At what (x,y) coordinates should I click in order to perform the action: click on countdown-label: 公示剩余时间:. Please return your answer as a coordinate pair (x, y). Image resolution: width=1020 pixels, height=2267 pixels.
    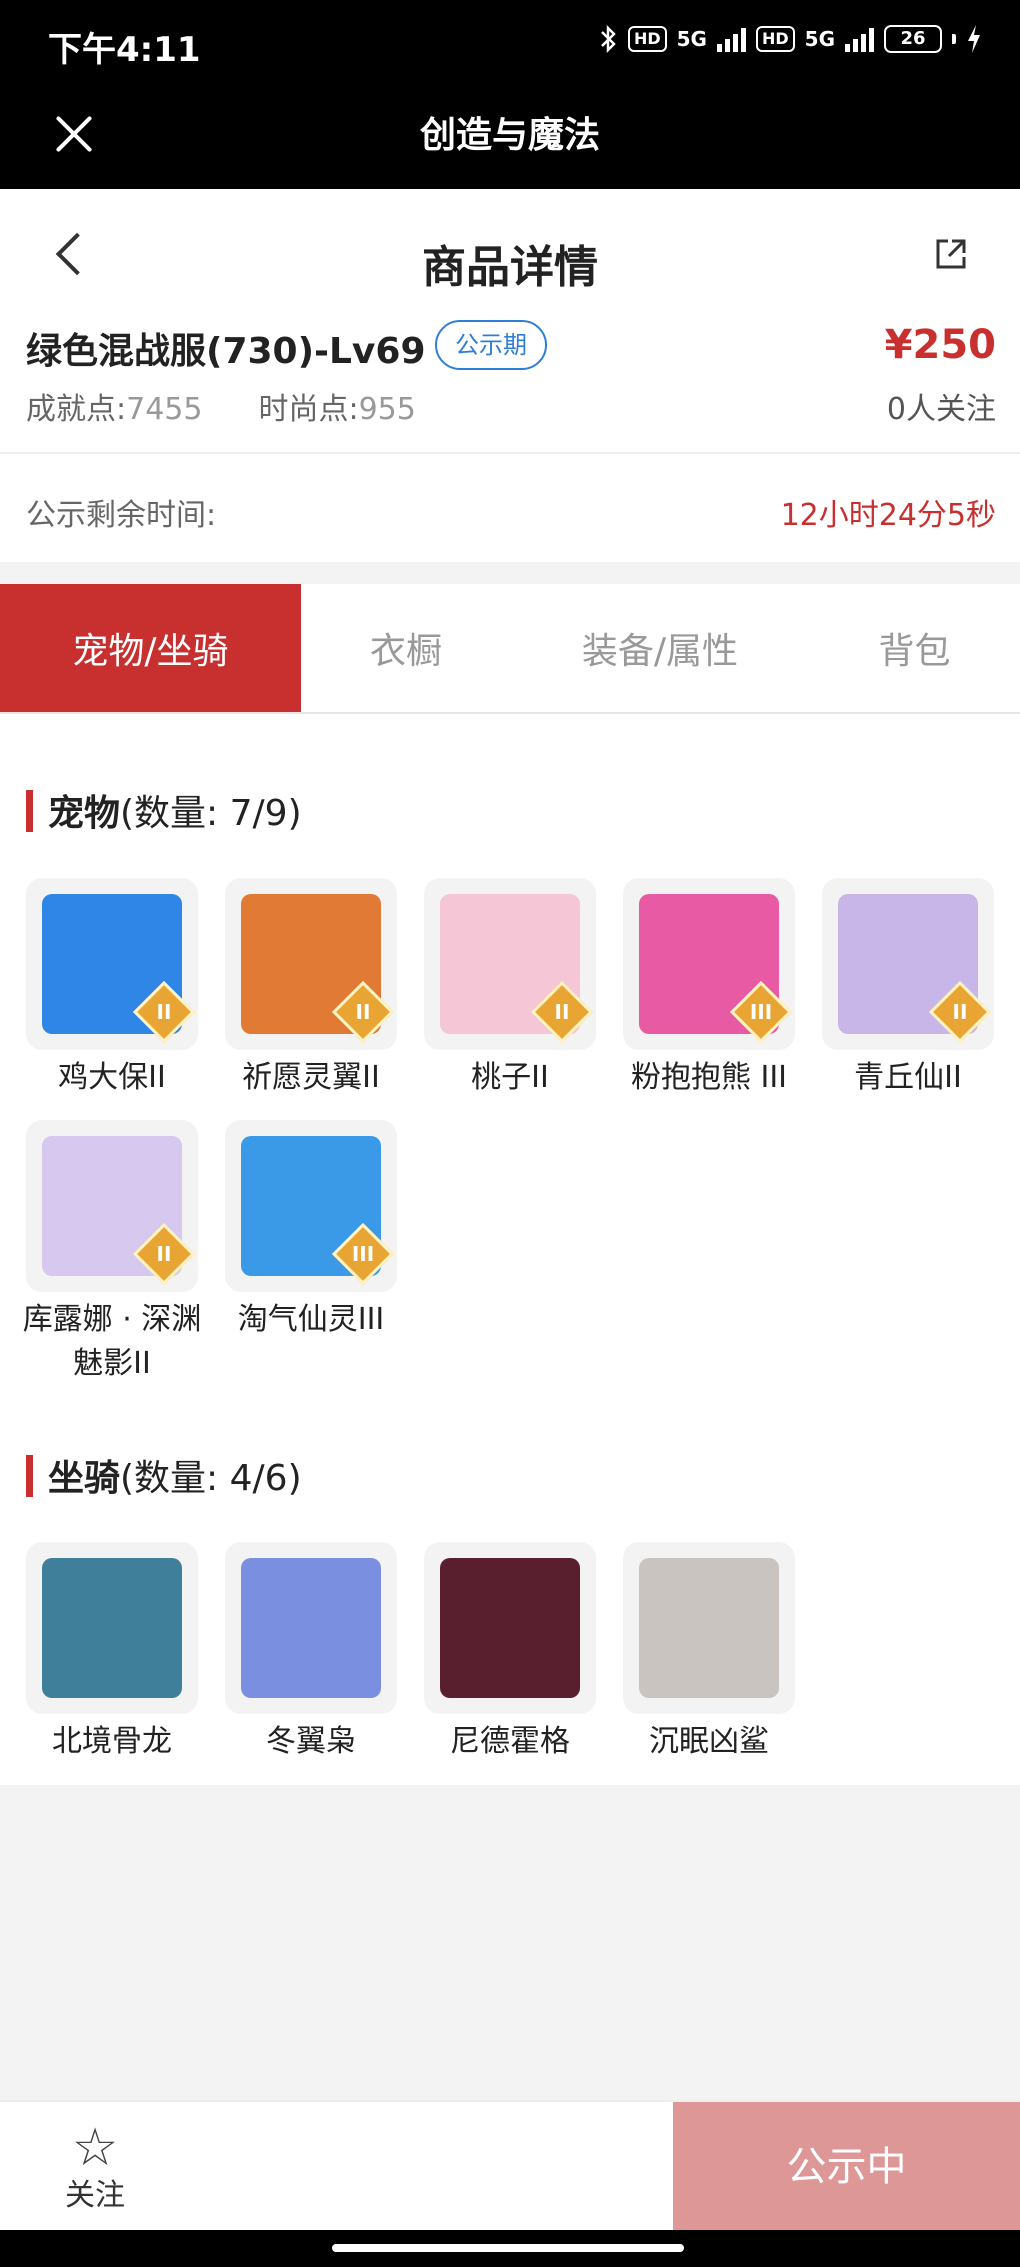
    Looking at the image, I should click on (121, 515).